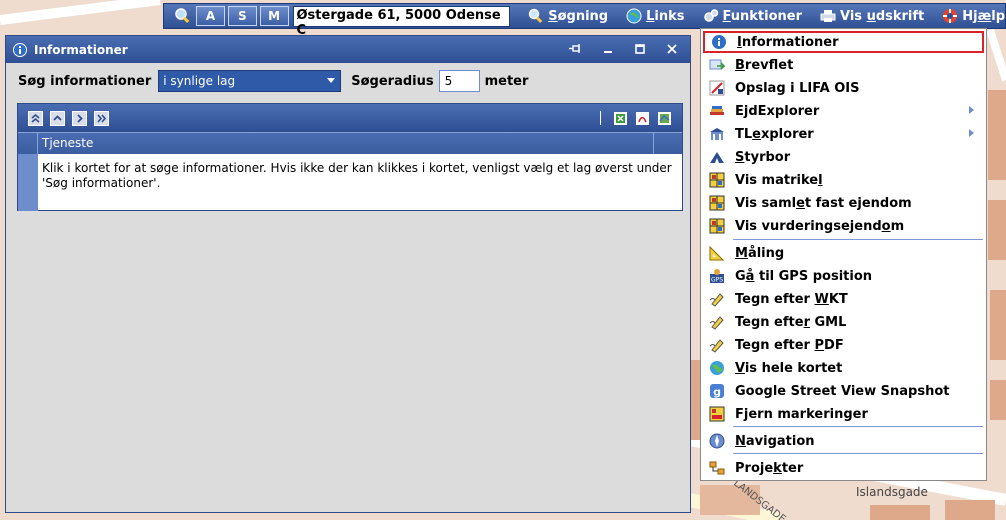 This screenshot has width=1006, height=520. What do you see at coordinates (717, 64) in the screenshot?
I see `letter-arrow-icon` at bounding box center [717, 64].